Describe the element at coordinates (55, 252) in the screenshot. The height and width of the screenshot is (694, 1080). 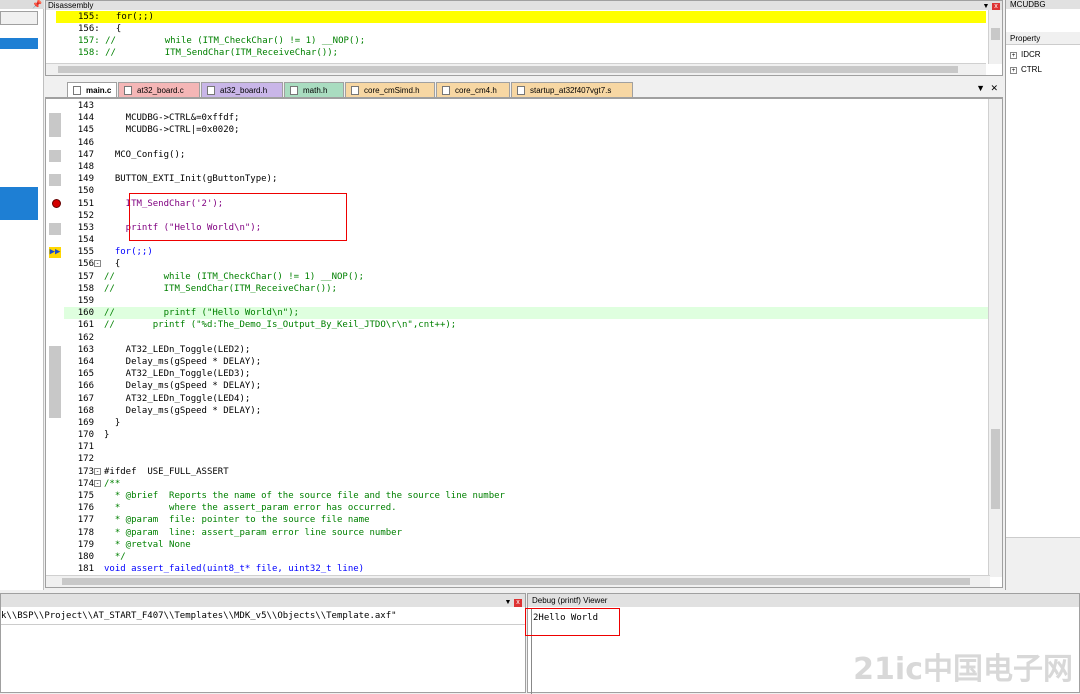
I see `current-execution-arrow-icon: ▶▶` at that location.